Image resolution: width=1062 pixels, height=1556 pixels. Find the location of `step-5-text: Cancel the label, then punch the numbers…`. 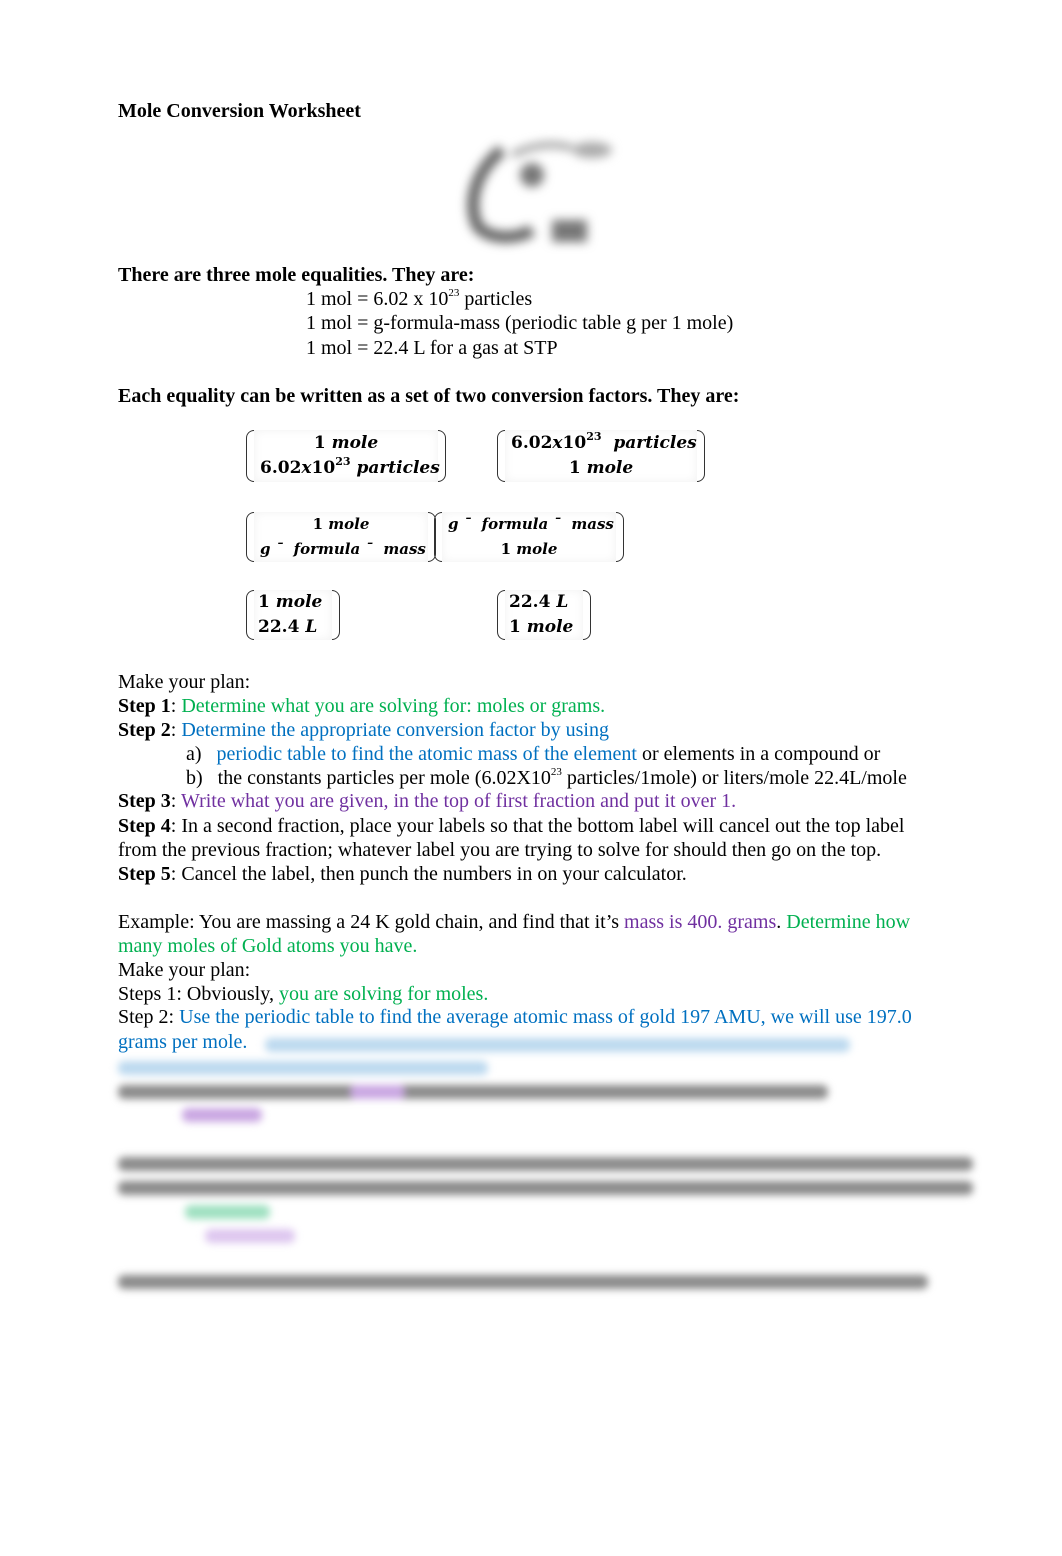

step-5-text: Cancel the label, then punch the numbers… is located at coordinates (434, 874).